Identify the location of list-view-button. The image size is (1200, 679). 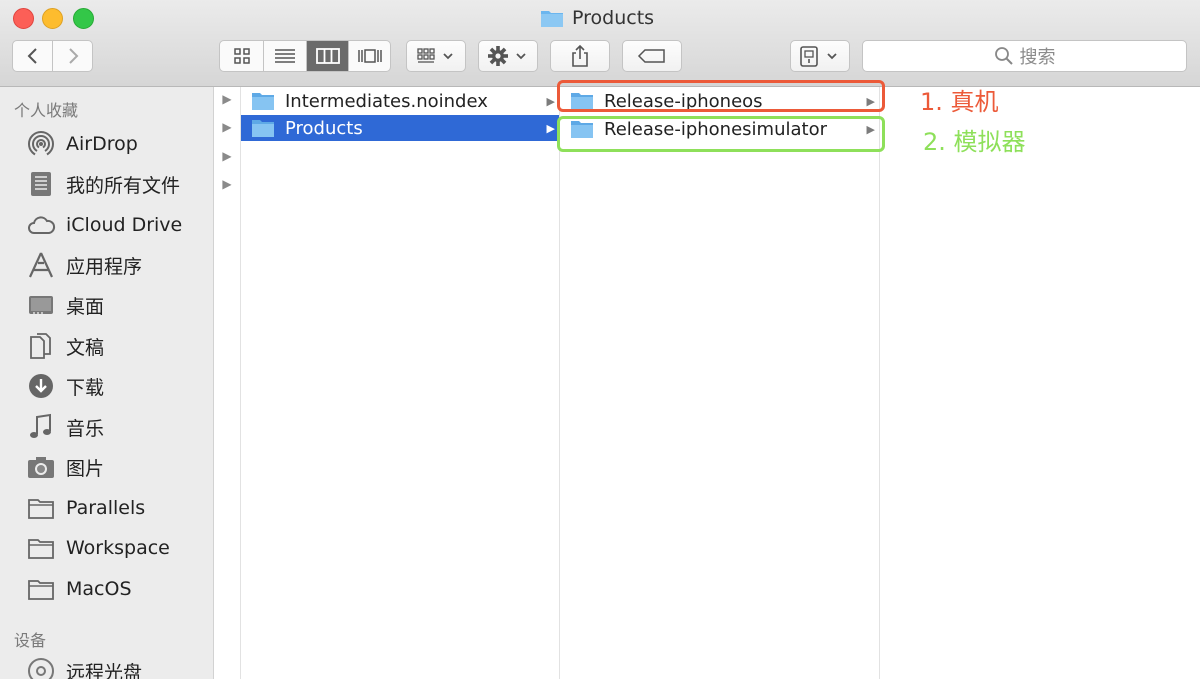
(285, 56).